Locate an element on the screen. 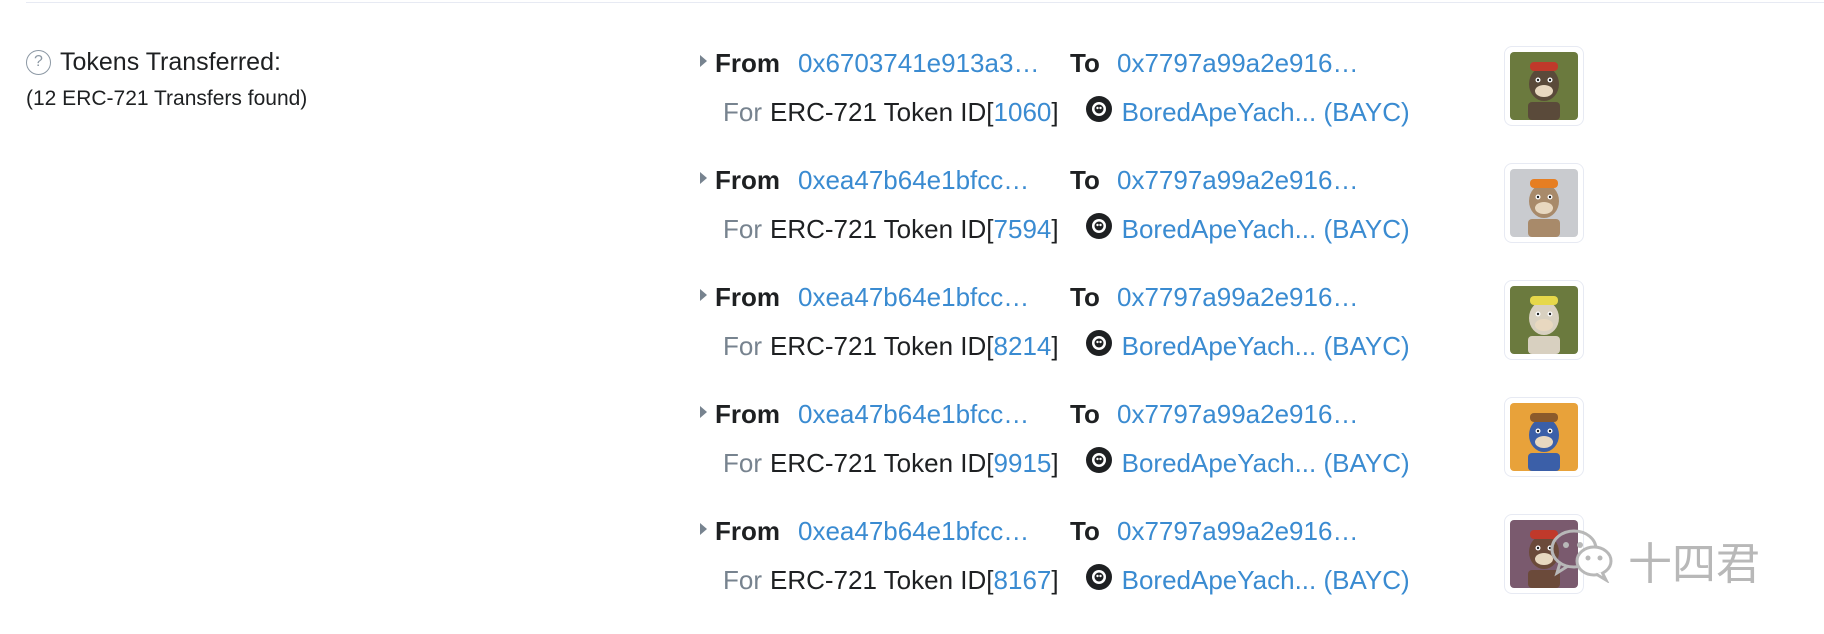 This screenshot has height=634, width=1824. watermark-text: 十四君 is located at coordinates (1694, 564).